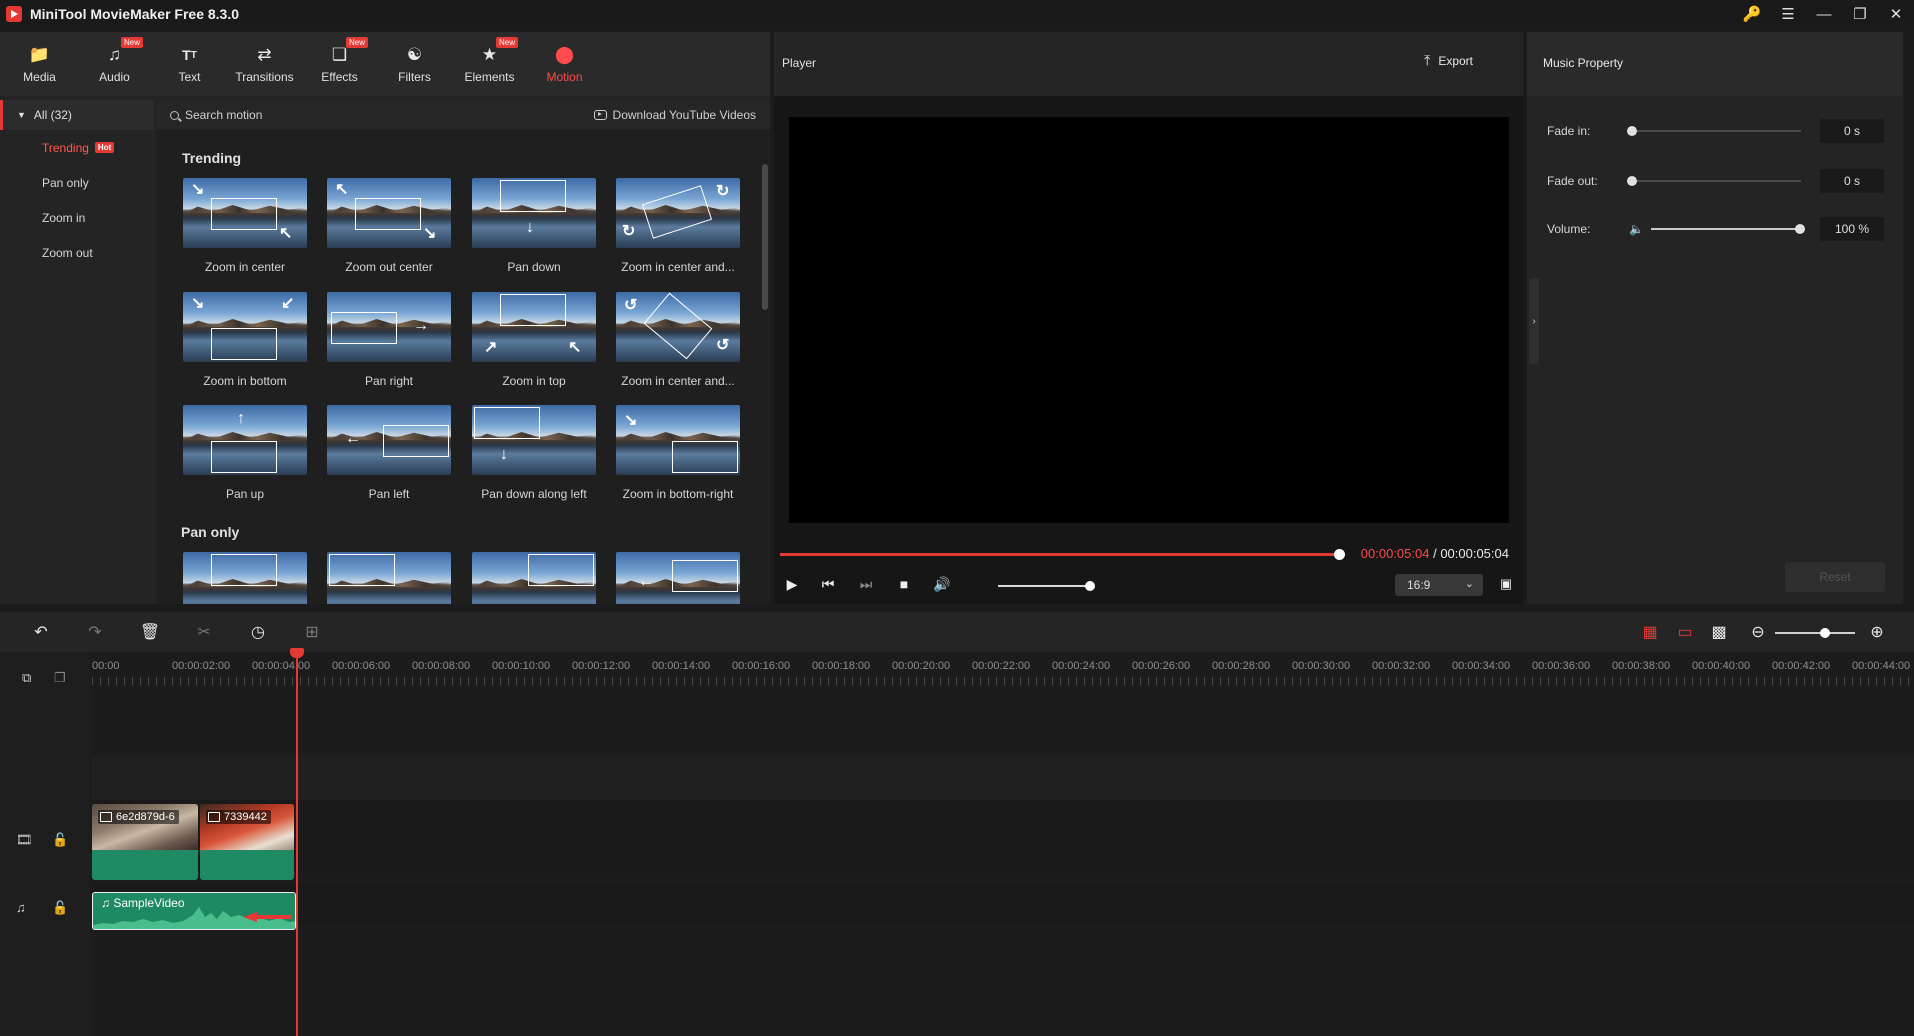 This screenshot has width=1914, height=1036. What do you see at coordinates (1046, 586) in the screenshot?
I see `volume-slider` at bounding box center [1046, 586].